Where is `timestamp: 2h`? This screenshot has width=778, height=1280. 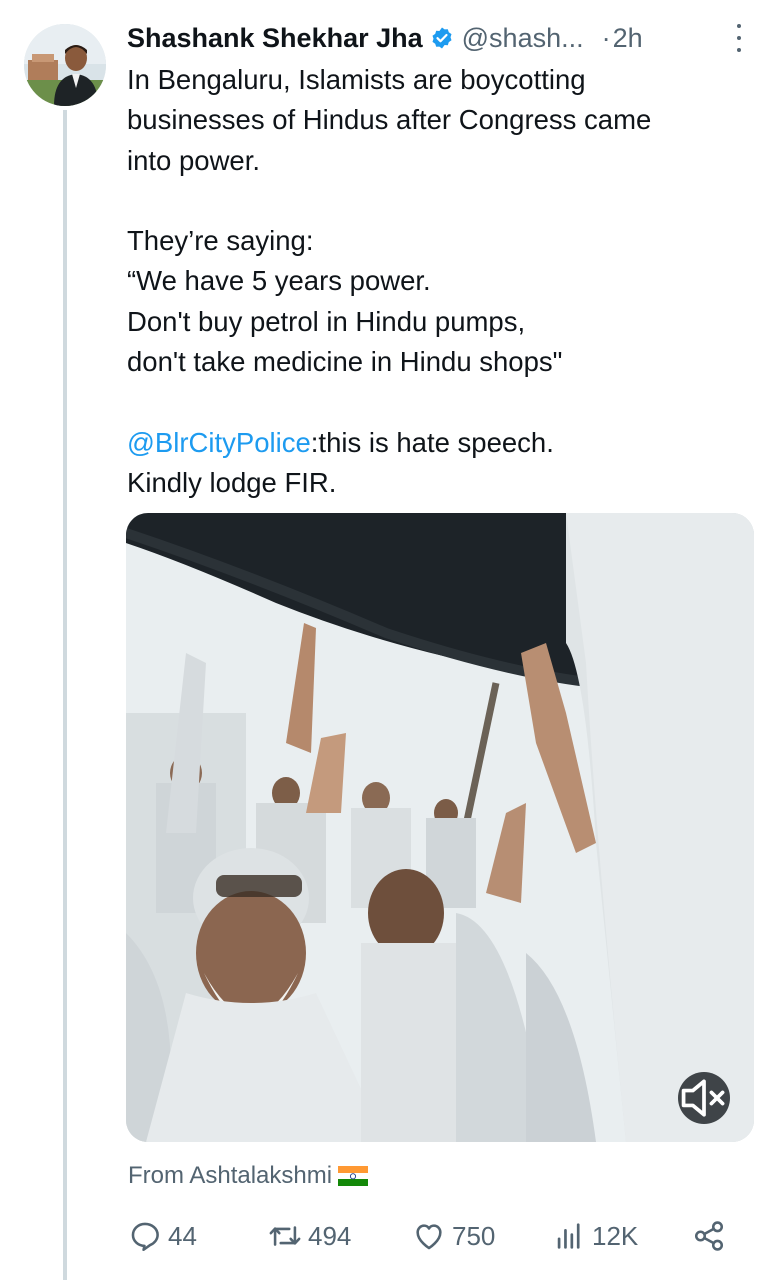
timestamp: 2h is located at coordinates (628, 38).